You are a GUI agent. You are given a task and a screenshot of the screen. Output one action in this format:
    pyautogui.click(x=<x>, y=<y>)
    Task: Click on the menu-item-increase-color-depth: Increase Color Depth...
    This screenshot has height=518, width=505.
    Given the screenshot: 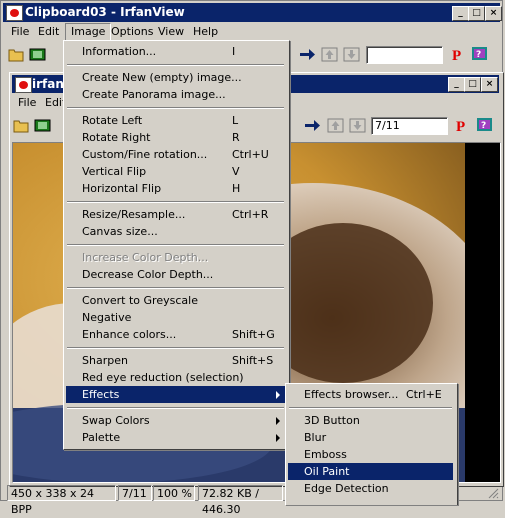 What is the action you would take?
    pyautogui.click(x=145, y=257)
    